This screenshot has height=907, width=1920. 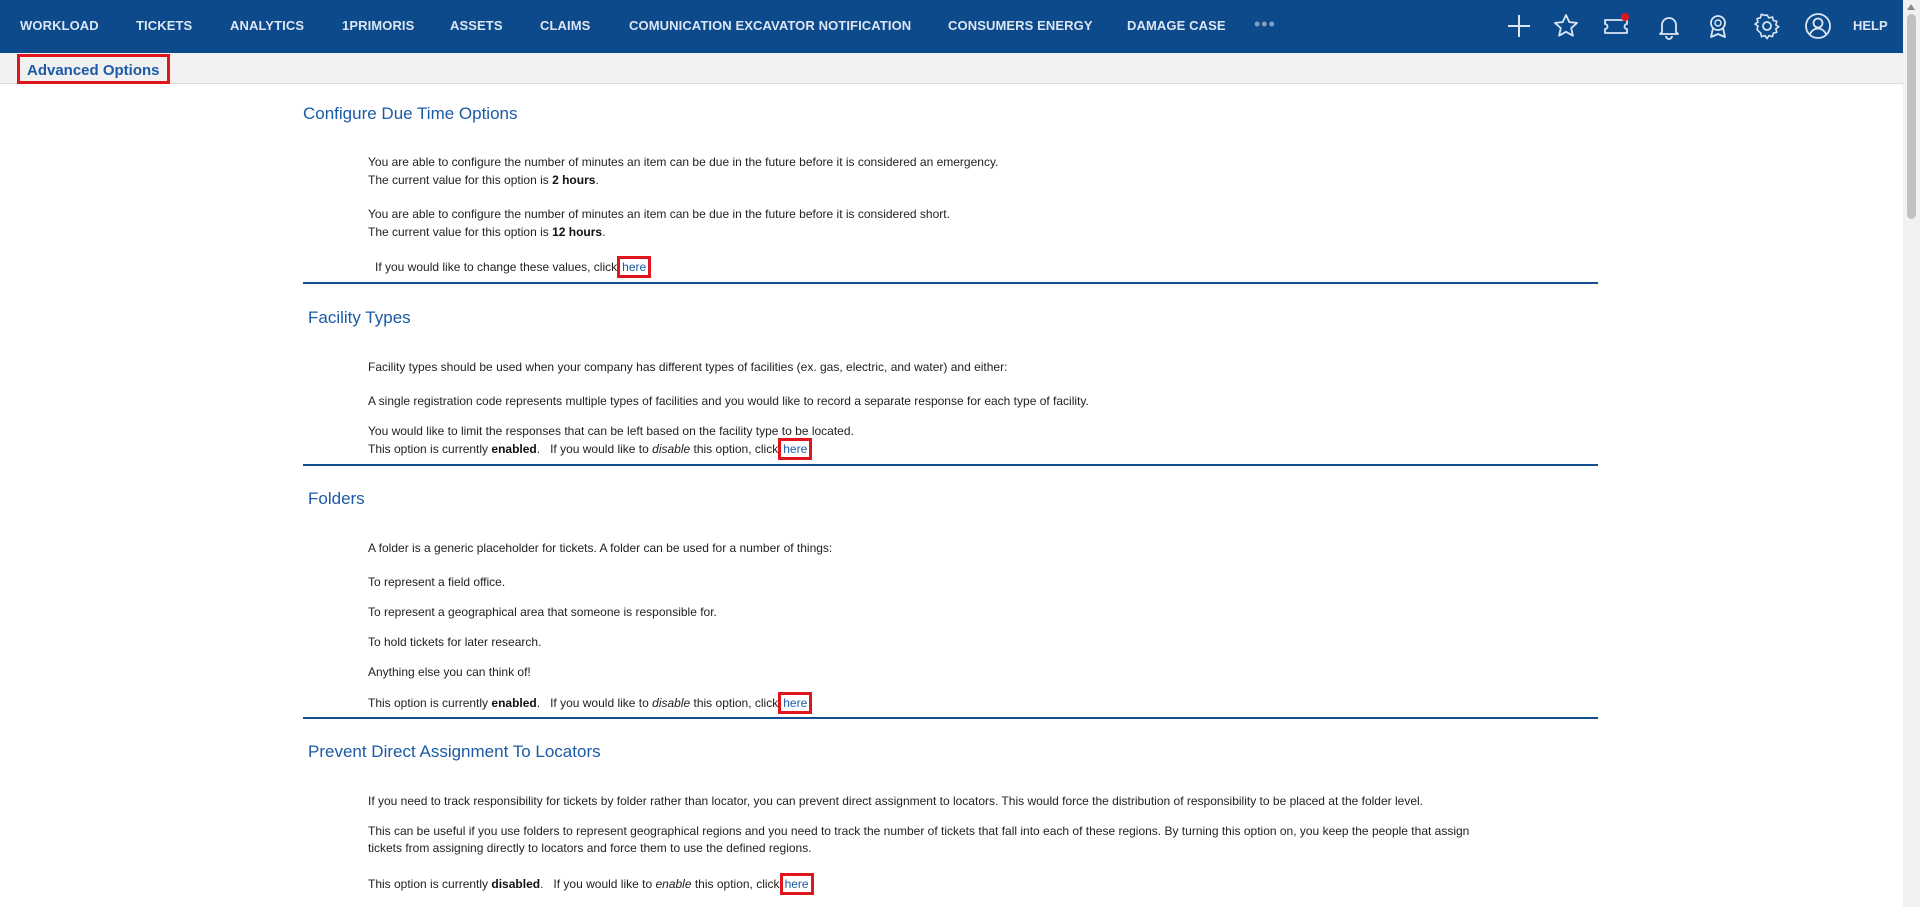 I want to click on page-title: Advanced Options, so click(x=93, y=69).